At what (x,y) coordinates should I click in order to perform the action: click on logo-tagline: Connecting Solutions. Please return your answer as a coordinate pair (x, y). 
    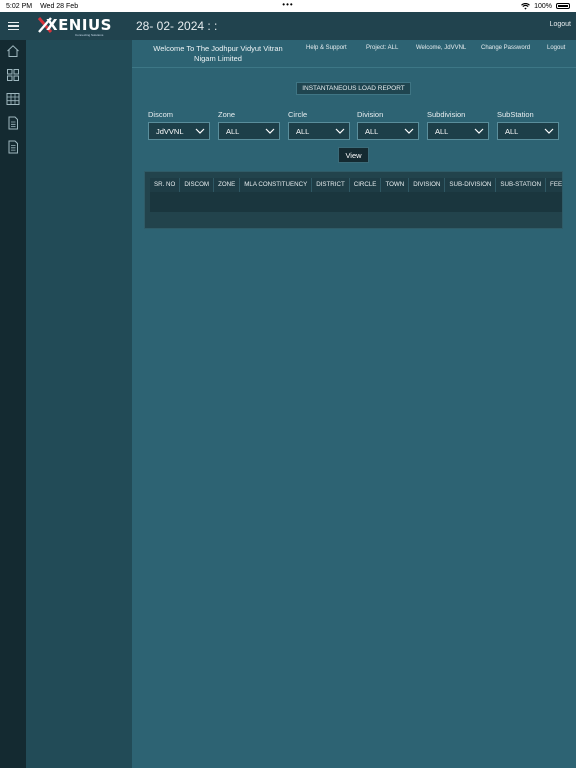
    Looking at the image, I should click on (89, 35).